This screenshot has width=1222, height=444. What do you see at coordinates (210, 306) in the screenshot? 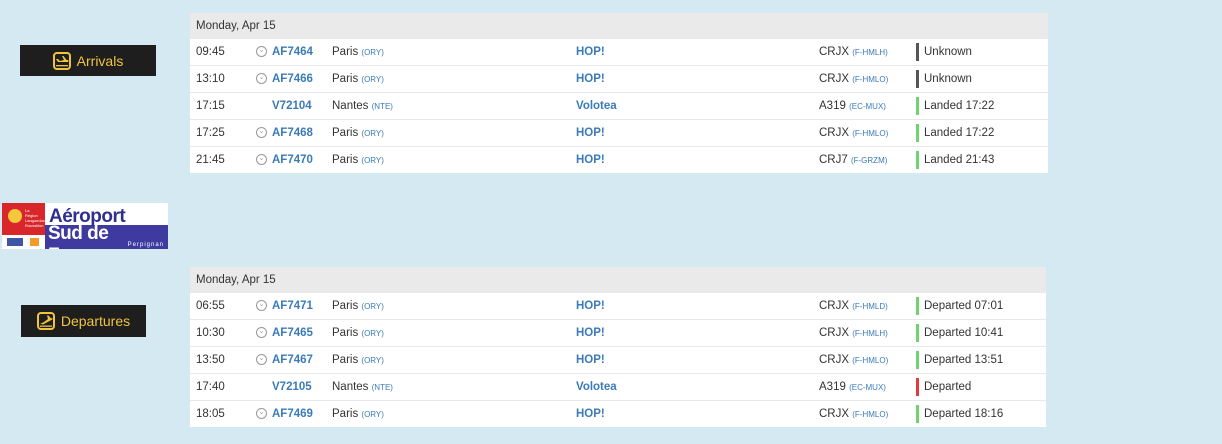
I see `flight-time: 06:55` at bounding box center [210, 306].